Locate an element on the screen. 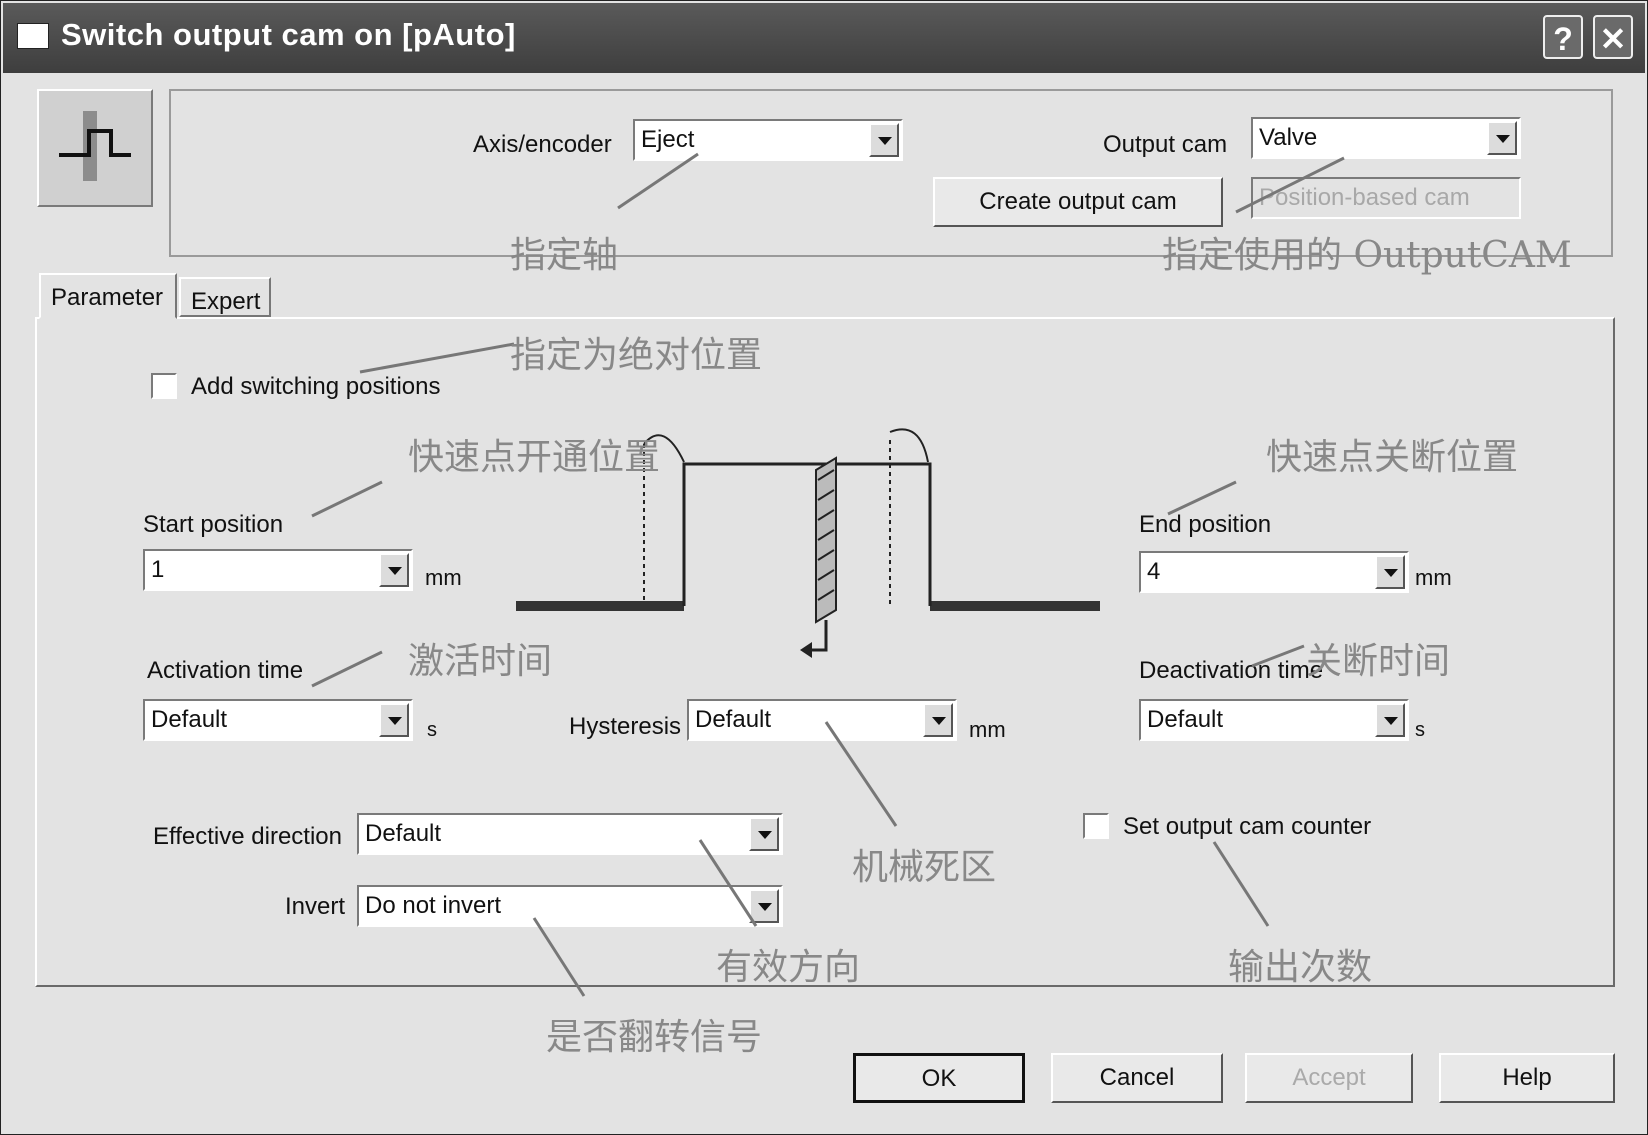  tab-parameter: Parameter is located at coordinates (108, 296).